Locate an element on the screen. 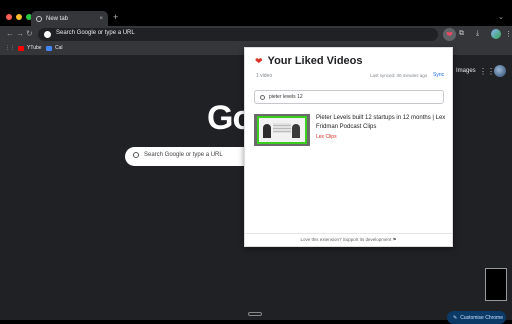  video-count: 1 video is located at coordinates (264, 76).